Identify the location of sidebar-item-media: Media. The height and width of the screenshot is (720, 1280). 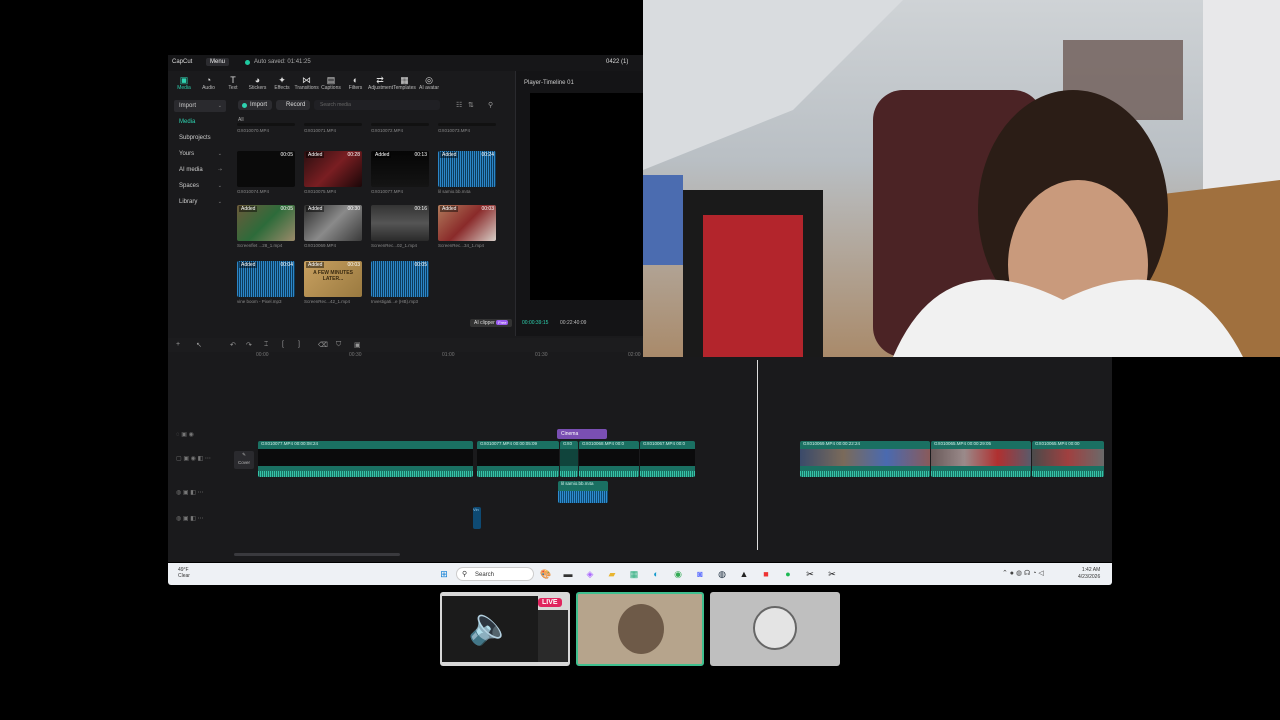
(200, 122).